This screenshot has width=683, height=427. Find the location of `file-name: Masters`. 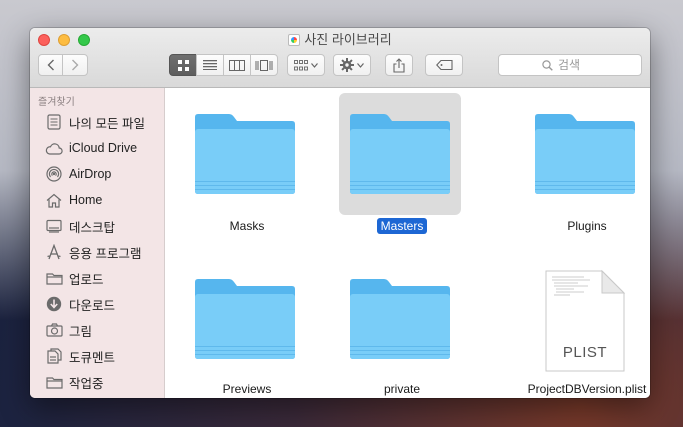

file-name: Masters is located at coordinates (402, 226).